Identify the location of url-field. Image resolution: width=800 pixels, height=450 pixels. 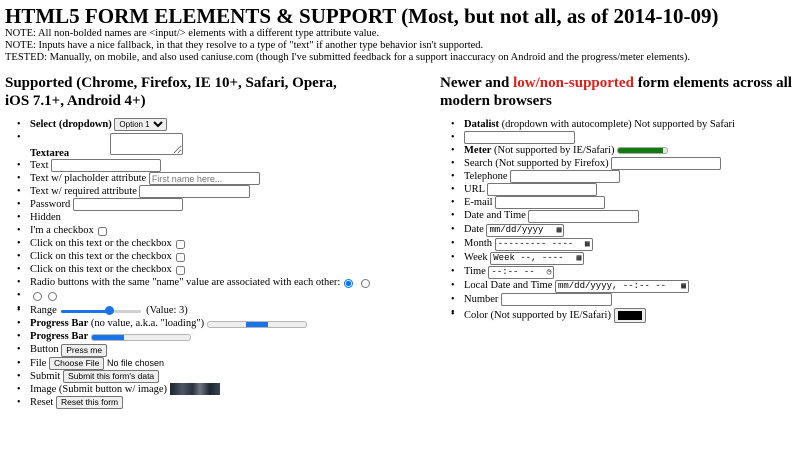
(542, 190).